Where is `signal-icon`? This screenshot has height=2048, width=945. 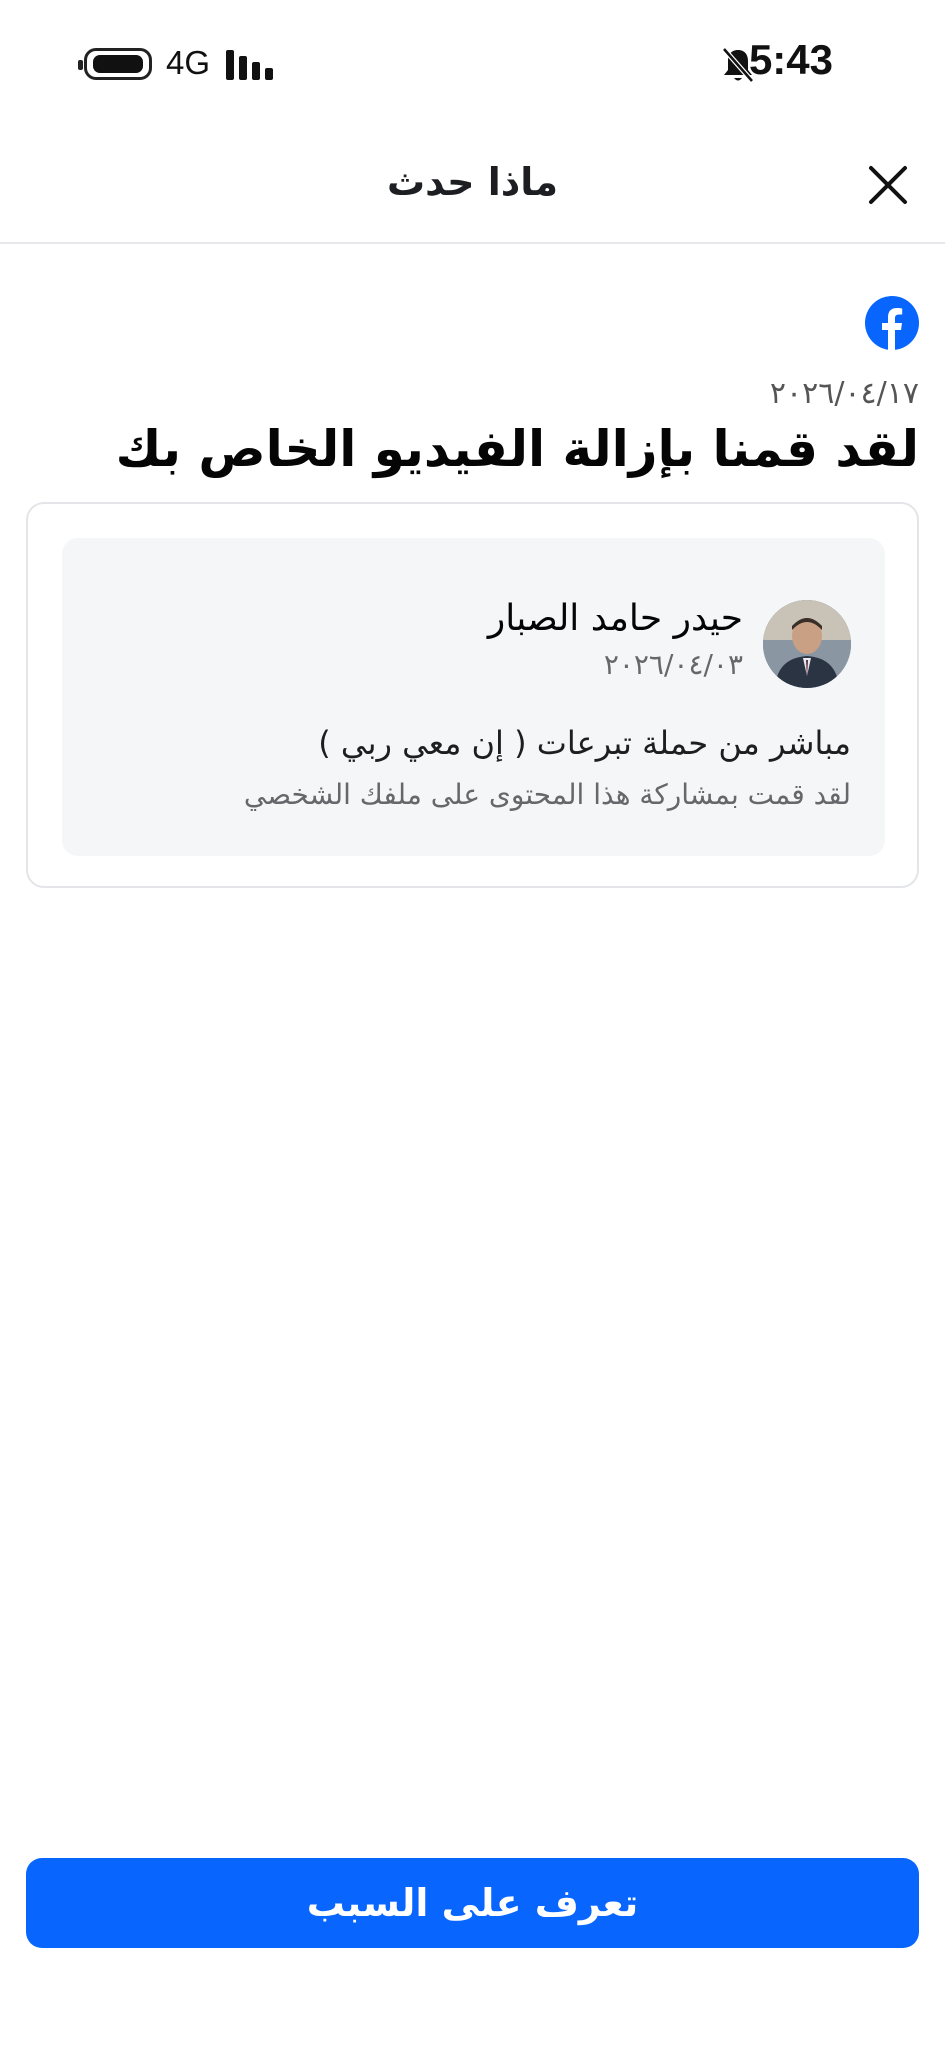 signal-icon is located at coordinates (252, 64).